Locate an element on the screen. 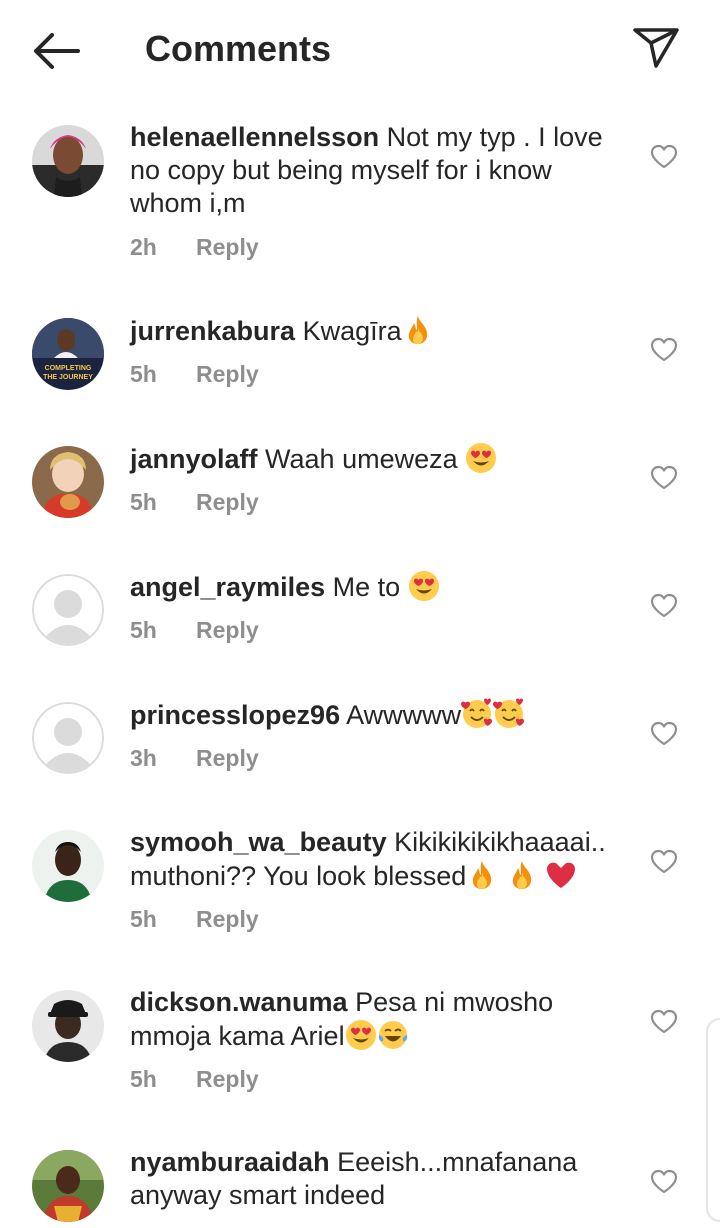  comment-body: Not my typ . I love is located at coordinates (494, 137).